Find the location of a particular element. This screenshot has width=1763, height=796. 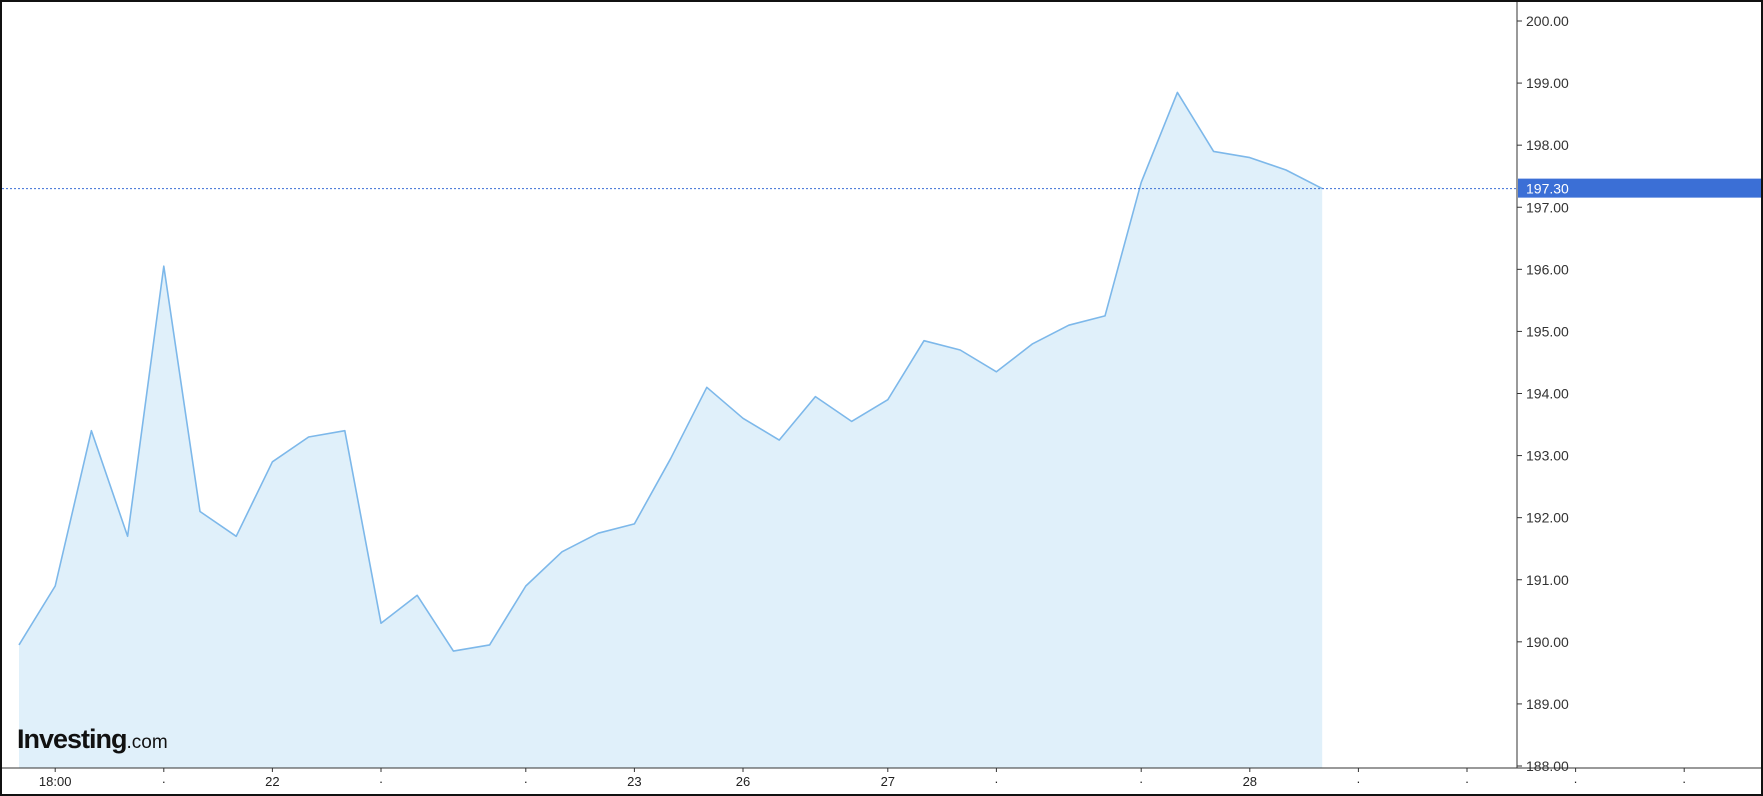

x-axis: 18:00 · 22 · · 23 26 27 · · 28 · · · · is located at coordinates (881, 778).